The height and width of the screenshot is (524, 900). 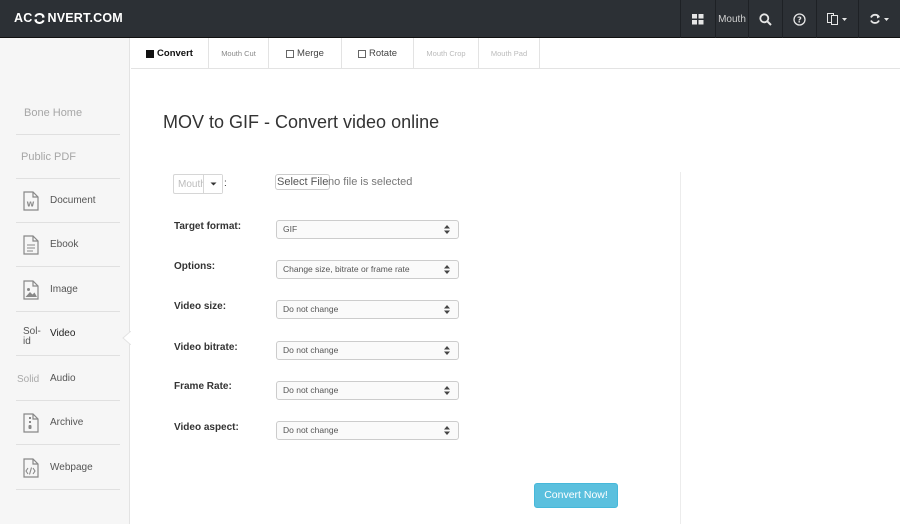 What do you see at coordinates (64, 289) in the screenshot?
I see `sidebar-item-label: Image` at bounding box center [64, 289].